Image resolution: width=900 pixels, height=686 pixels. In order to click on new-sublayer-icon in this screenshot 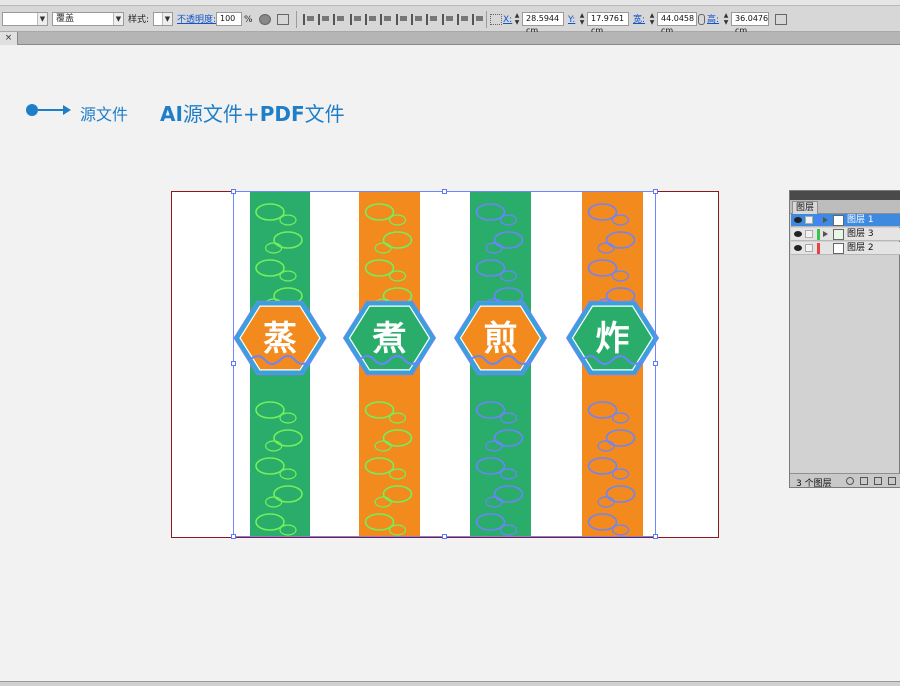, I will do `click(878, 481)`.